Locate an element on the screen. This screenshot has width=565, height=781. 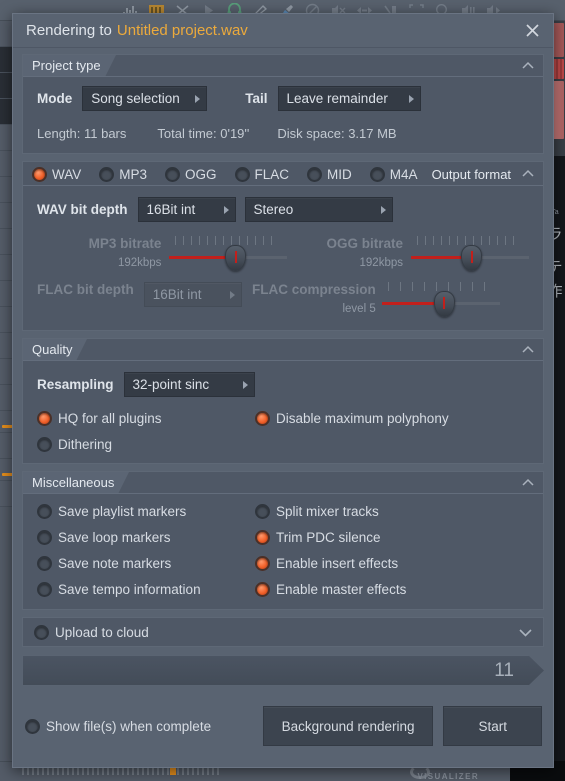
project-type-header: Project type is located at coordinates (283, 66).